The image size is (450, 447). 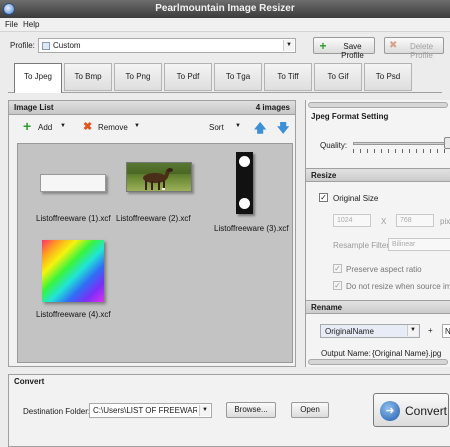 I want to click on item-name: Listoffreeware (3).xcf, so click(x=251, y=228).